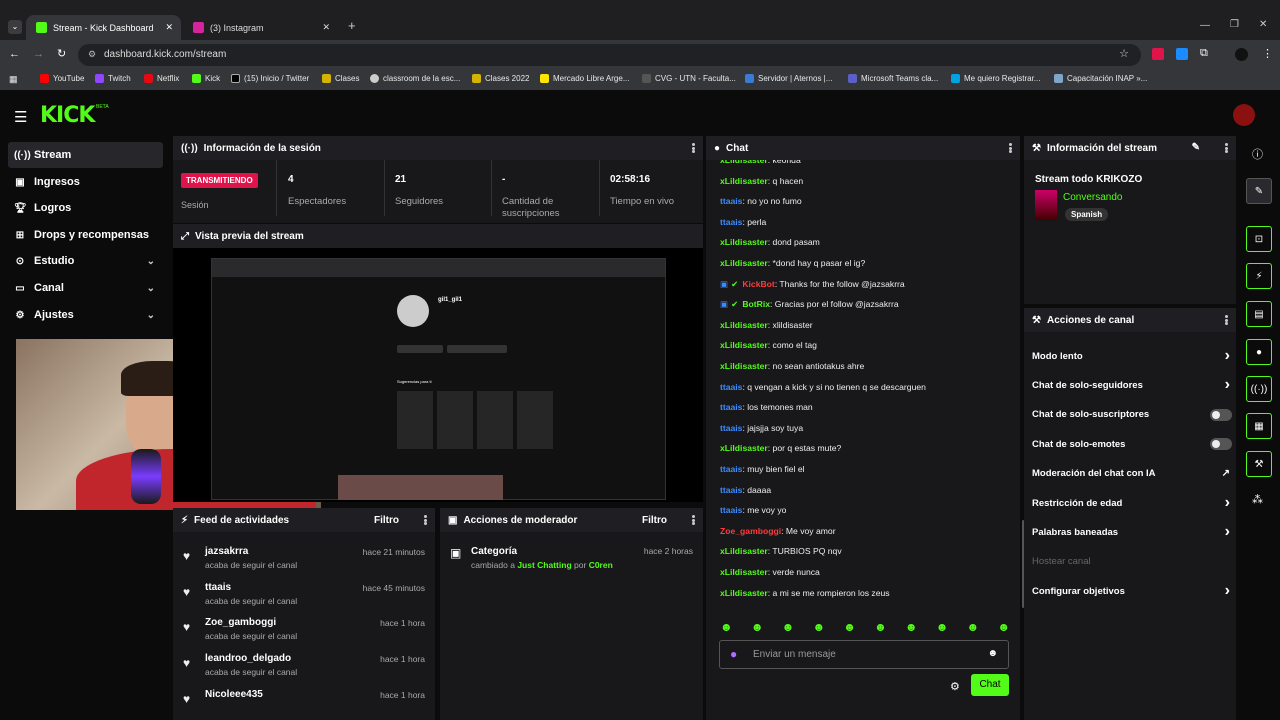 Image resolution: width=1280 pixels, height=720 pixels. I want to click on edit-pencil-icon: ✎, so click(1196, 147).